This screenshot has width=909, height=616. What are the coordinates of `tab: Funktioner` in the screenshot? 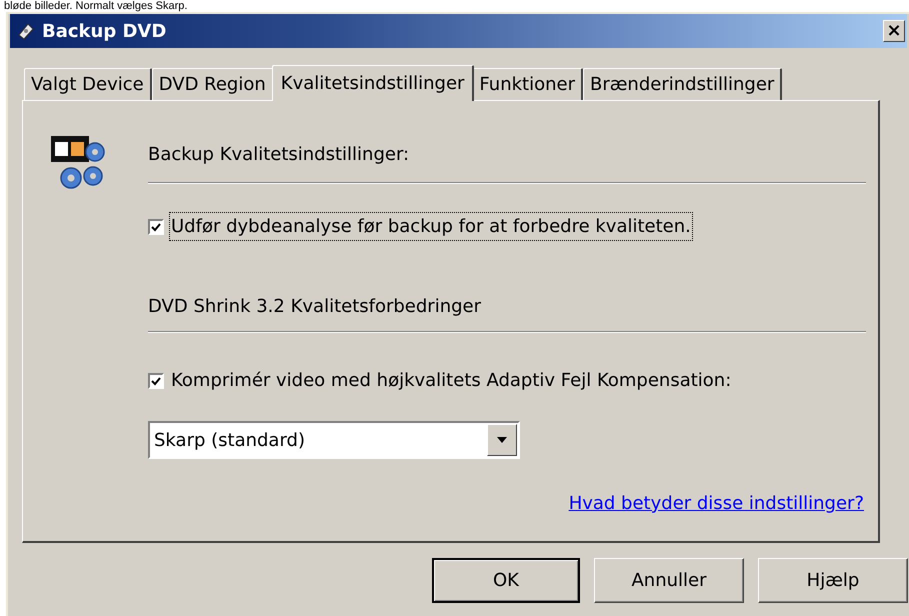 It's located at (527, 84).